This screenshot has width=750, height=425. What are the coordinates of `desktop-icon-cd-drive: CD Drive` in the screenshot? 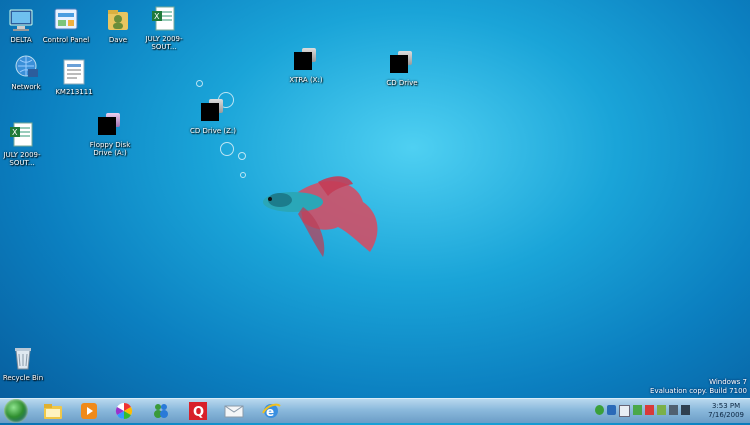 It's located at (402, 68).